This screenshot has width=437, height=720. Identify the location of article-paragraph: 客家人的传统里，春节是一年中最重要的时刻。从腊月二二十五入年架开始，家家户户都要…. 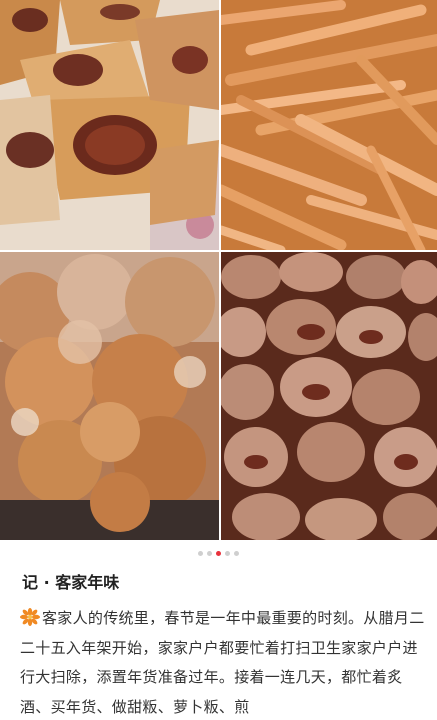
(222, 662).